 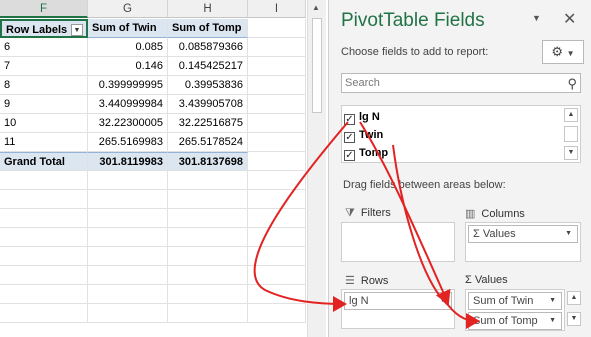 I want to click on sum-of-tomp-chip: Sum of Tomp ▼, so click(x=515, y=321).